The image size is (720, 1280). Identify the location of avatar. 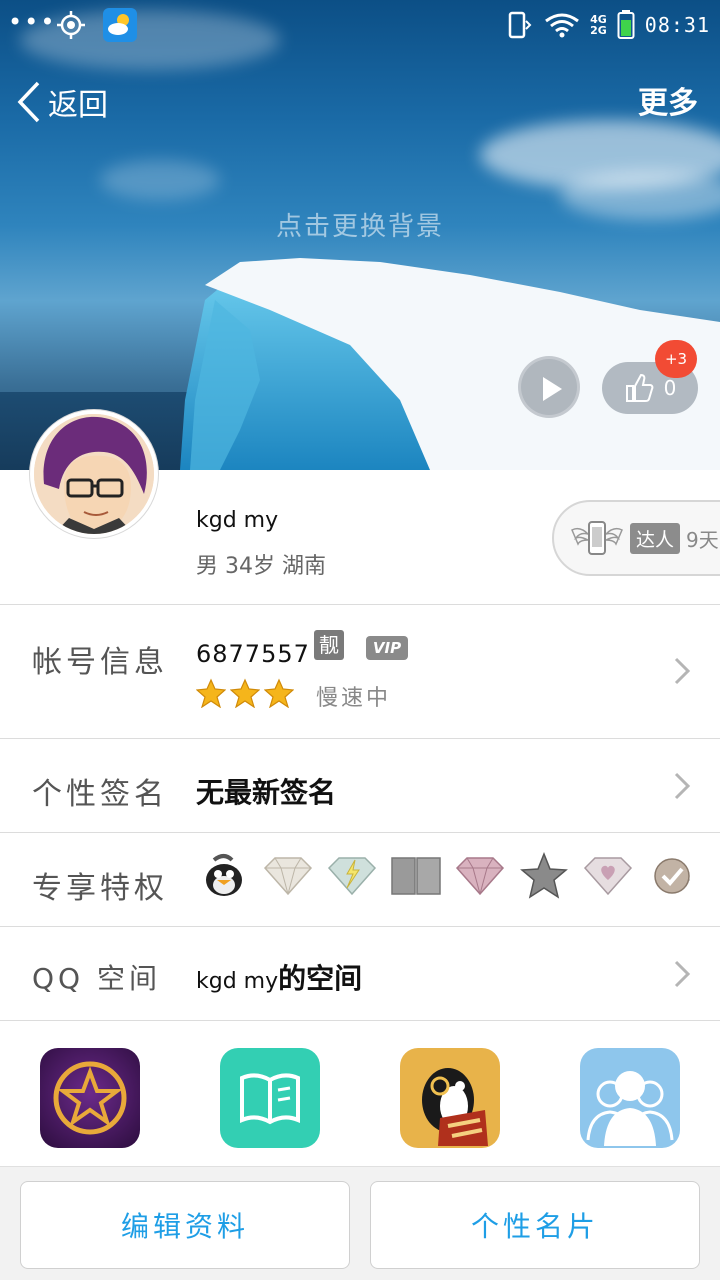
(94, 474).